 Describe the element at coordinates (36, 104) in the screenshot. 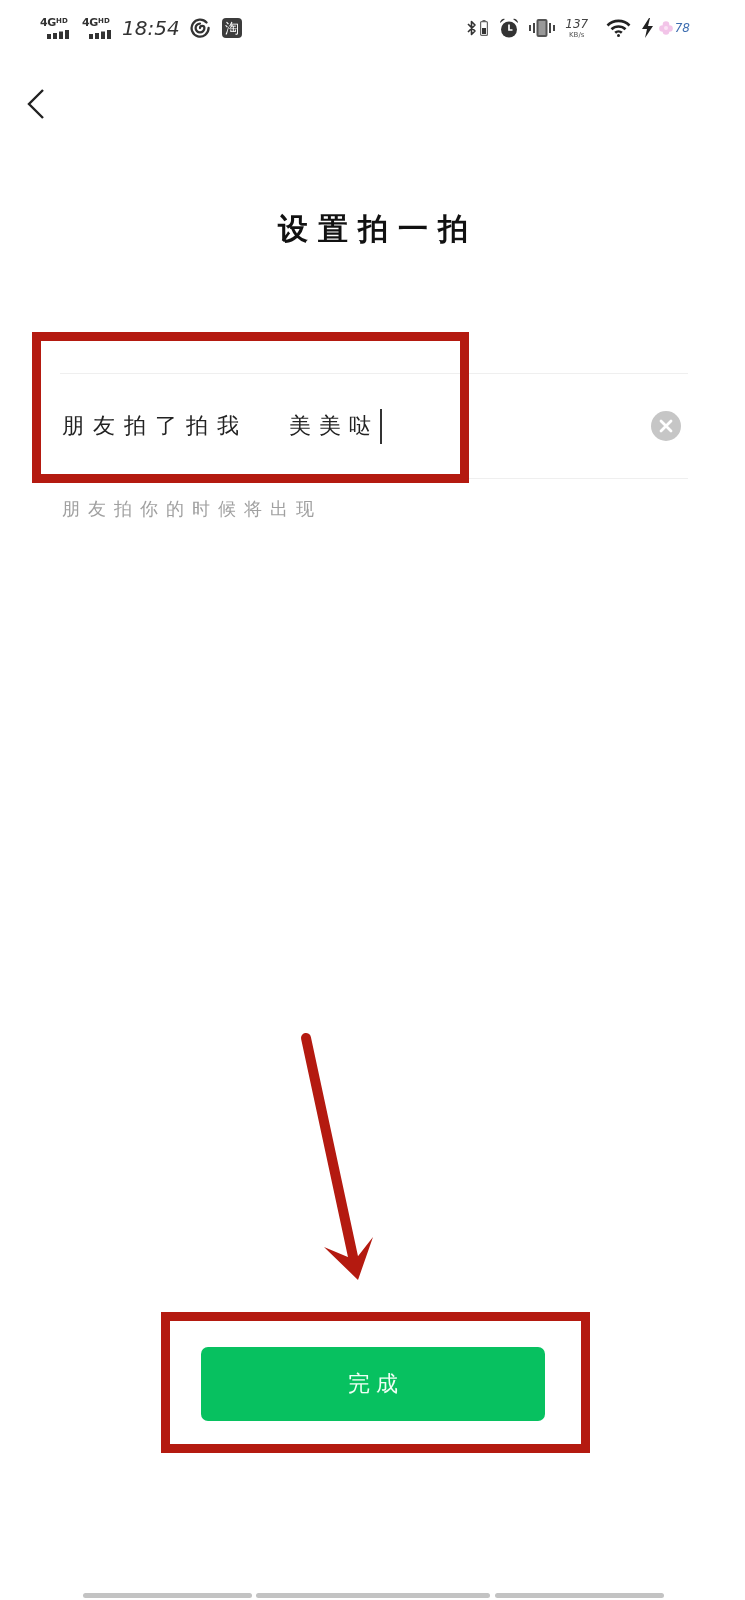

I see `back-icon` at that location.